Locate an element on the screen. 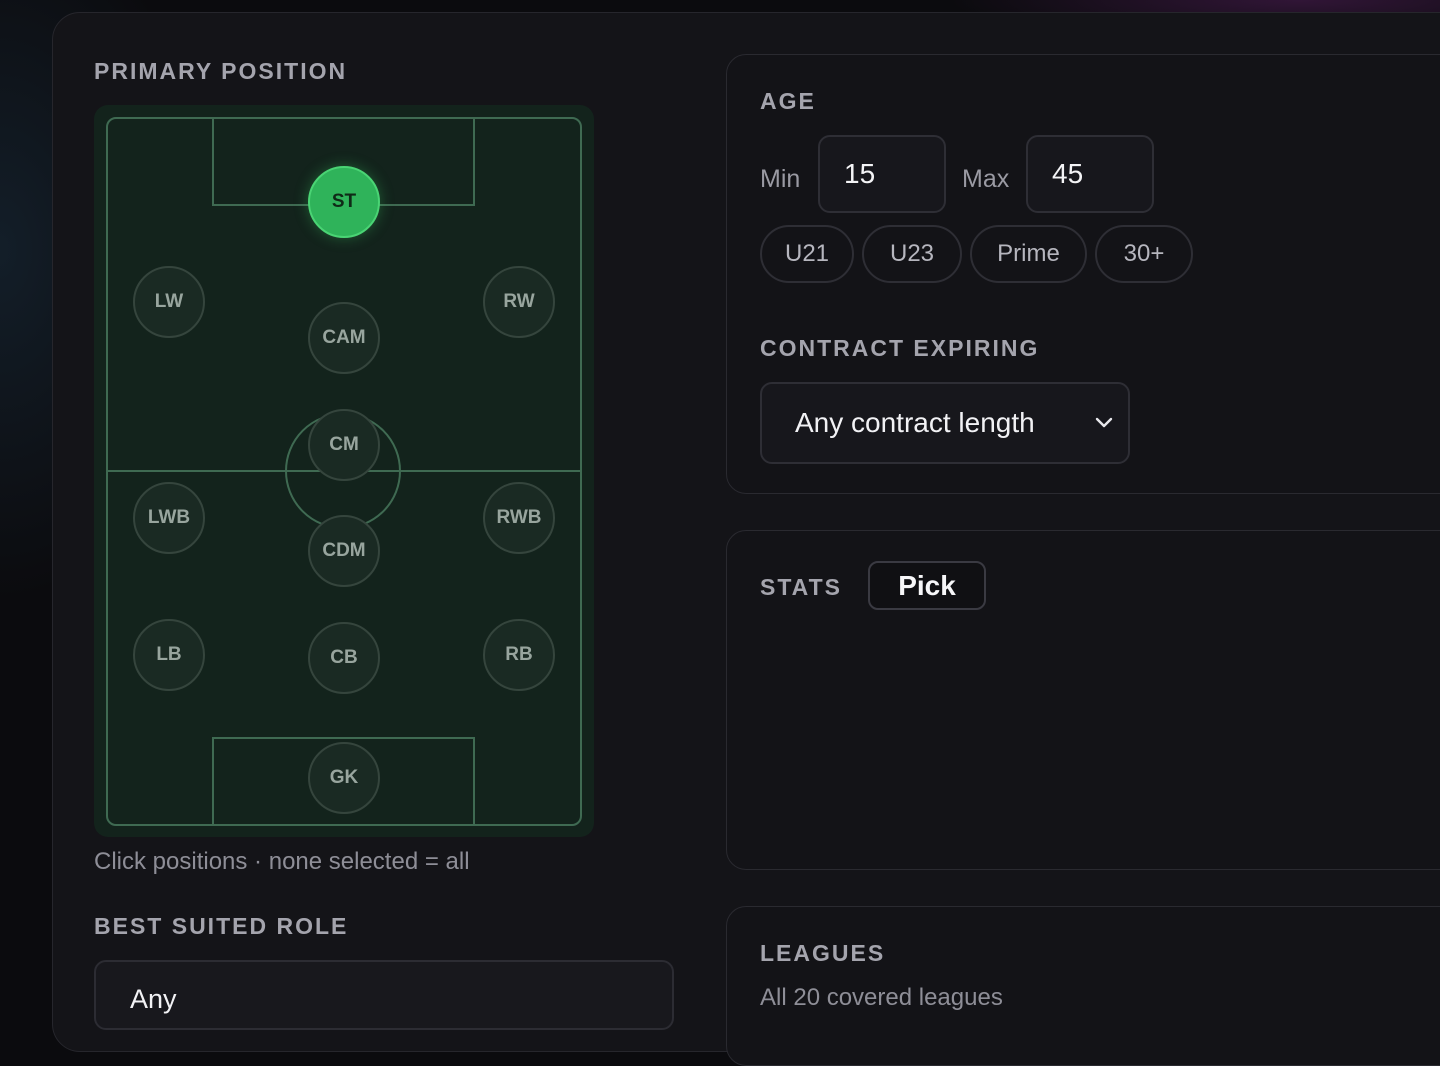 The width and height of the screenshot is (1440, 1066). stats-label: STATS is located at coordinates (801, 587).